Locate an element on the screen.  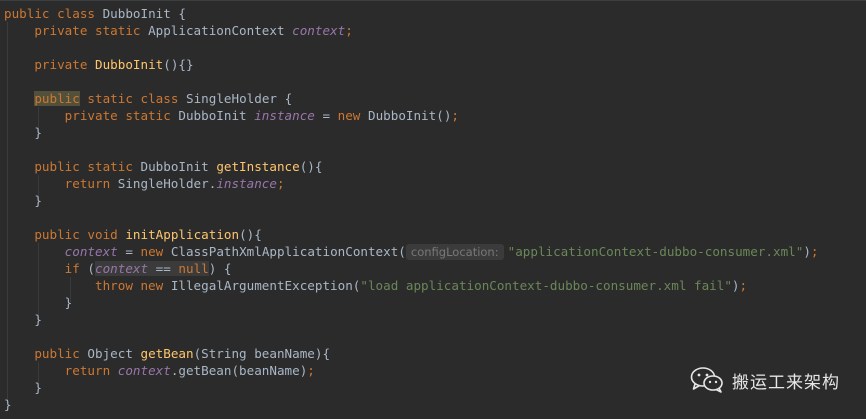
code-token: ClassPathXmlApplicationContext( is located at coordinates (288, 251).